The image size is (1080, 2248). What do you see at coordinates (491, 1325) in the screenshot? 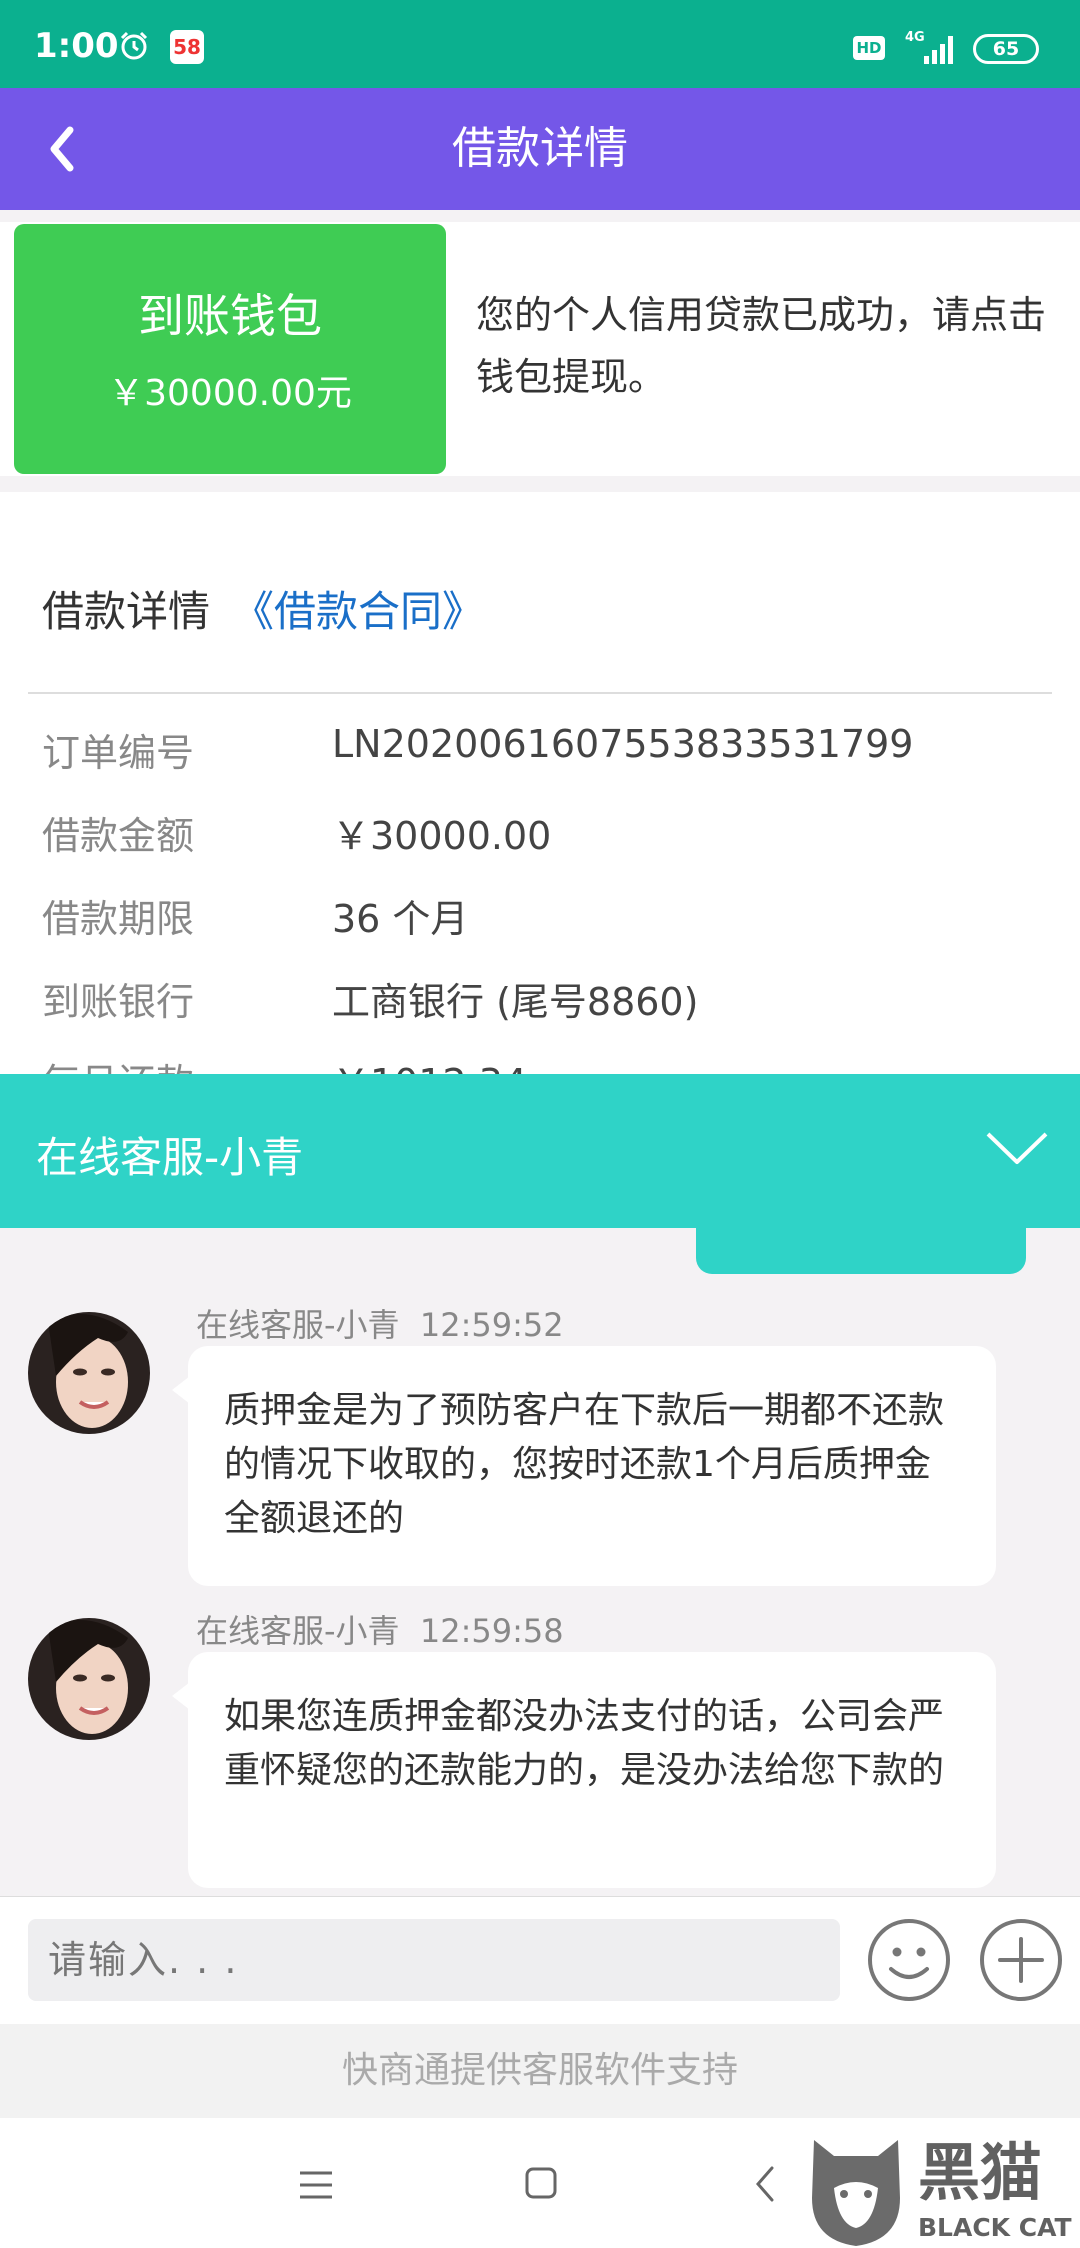
I see `message-time: 12:59:52` at bounding box center [491, 1325].